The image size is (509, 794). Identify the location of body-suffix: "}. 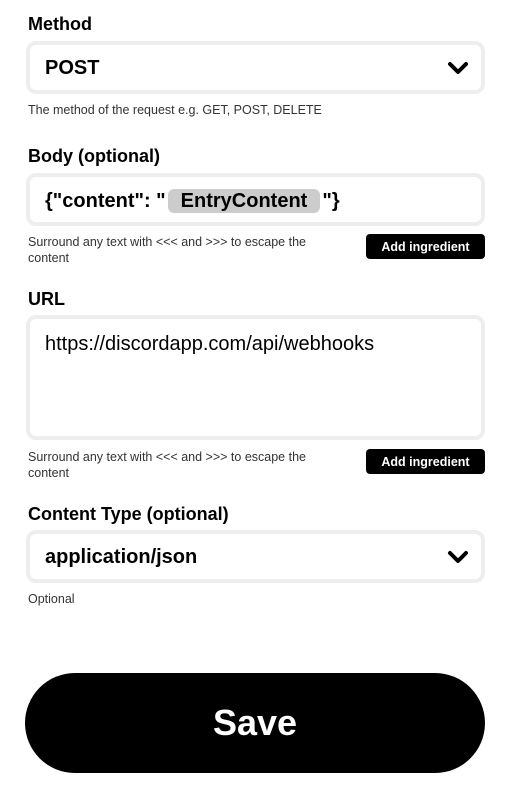
(331, 201).